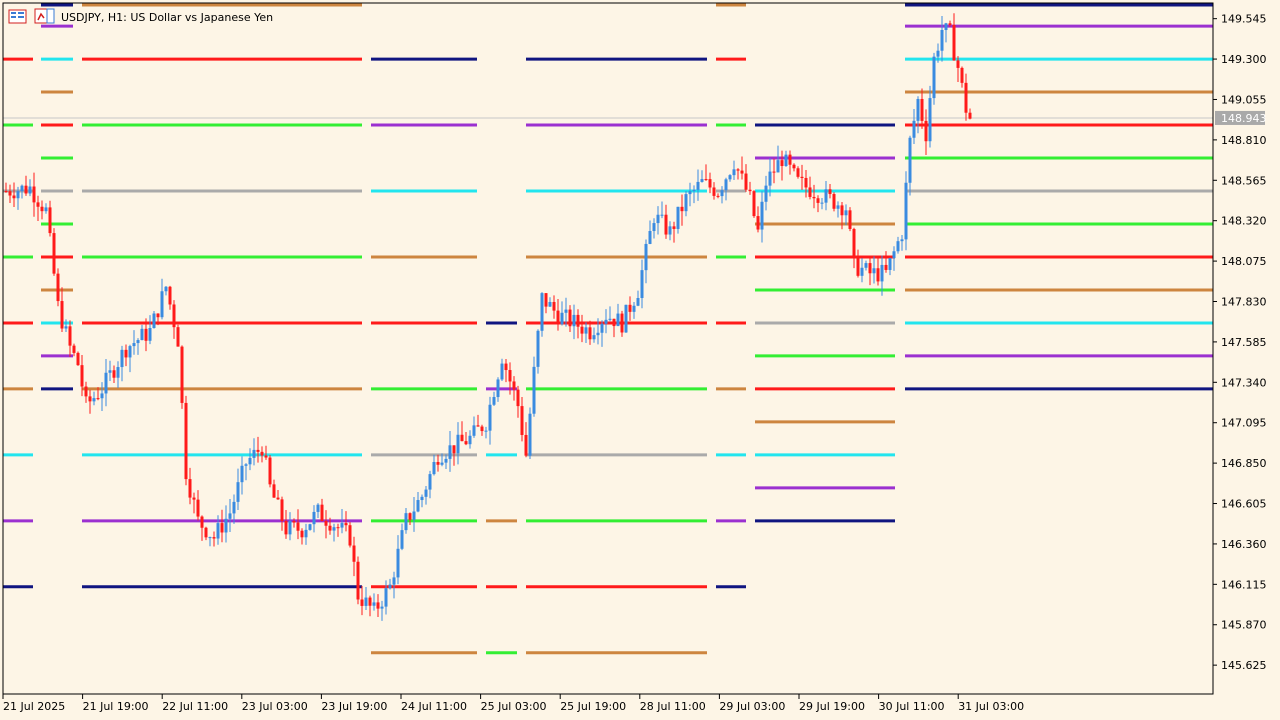  I want to click on x-tick-label: 23 Jul 03:00, so click(275, 706).